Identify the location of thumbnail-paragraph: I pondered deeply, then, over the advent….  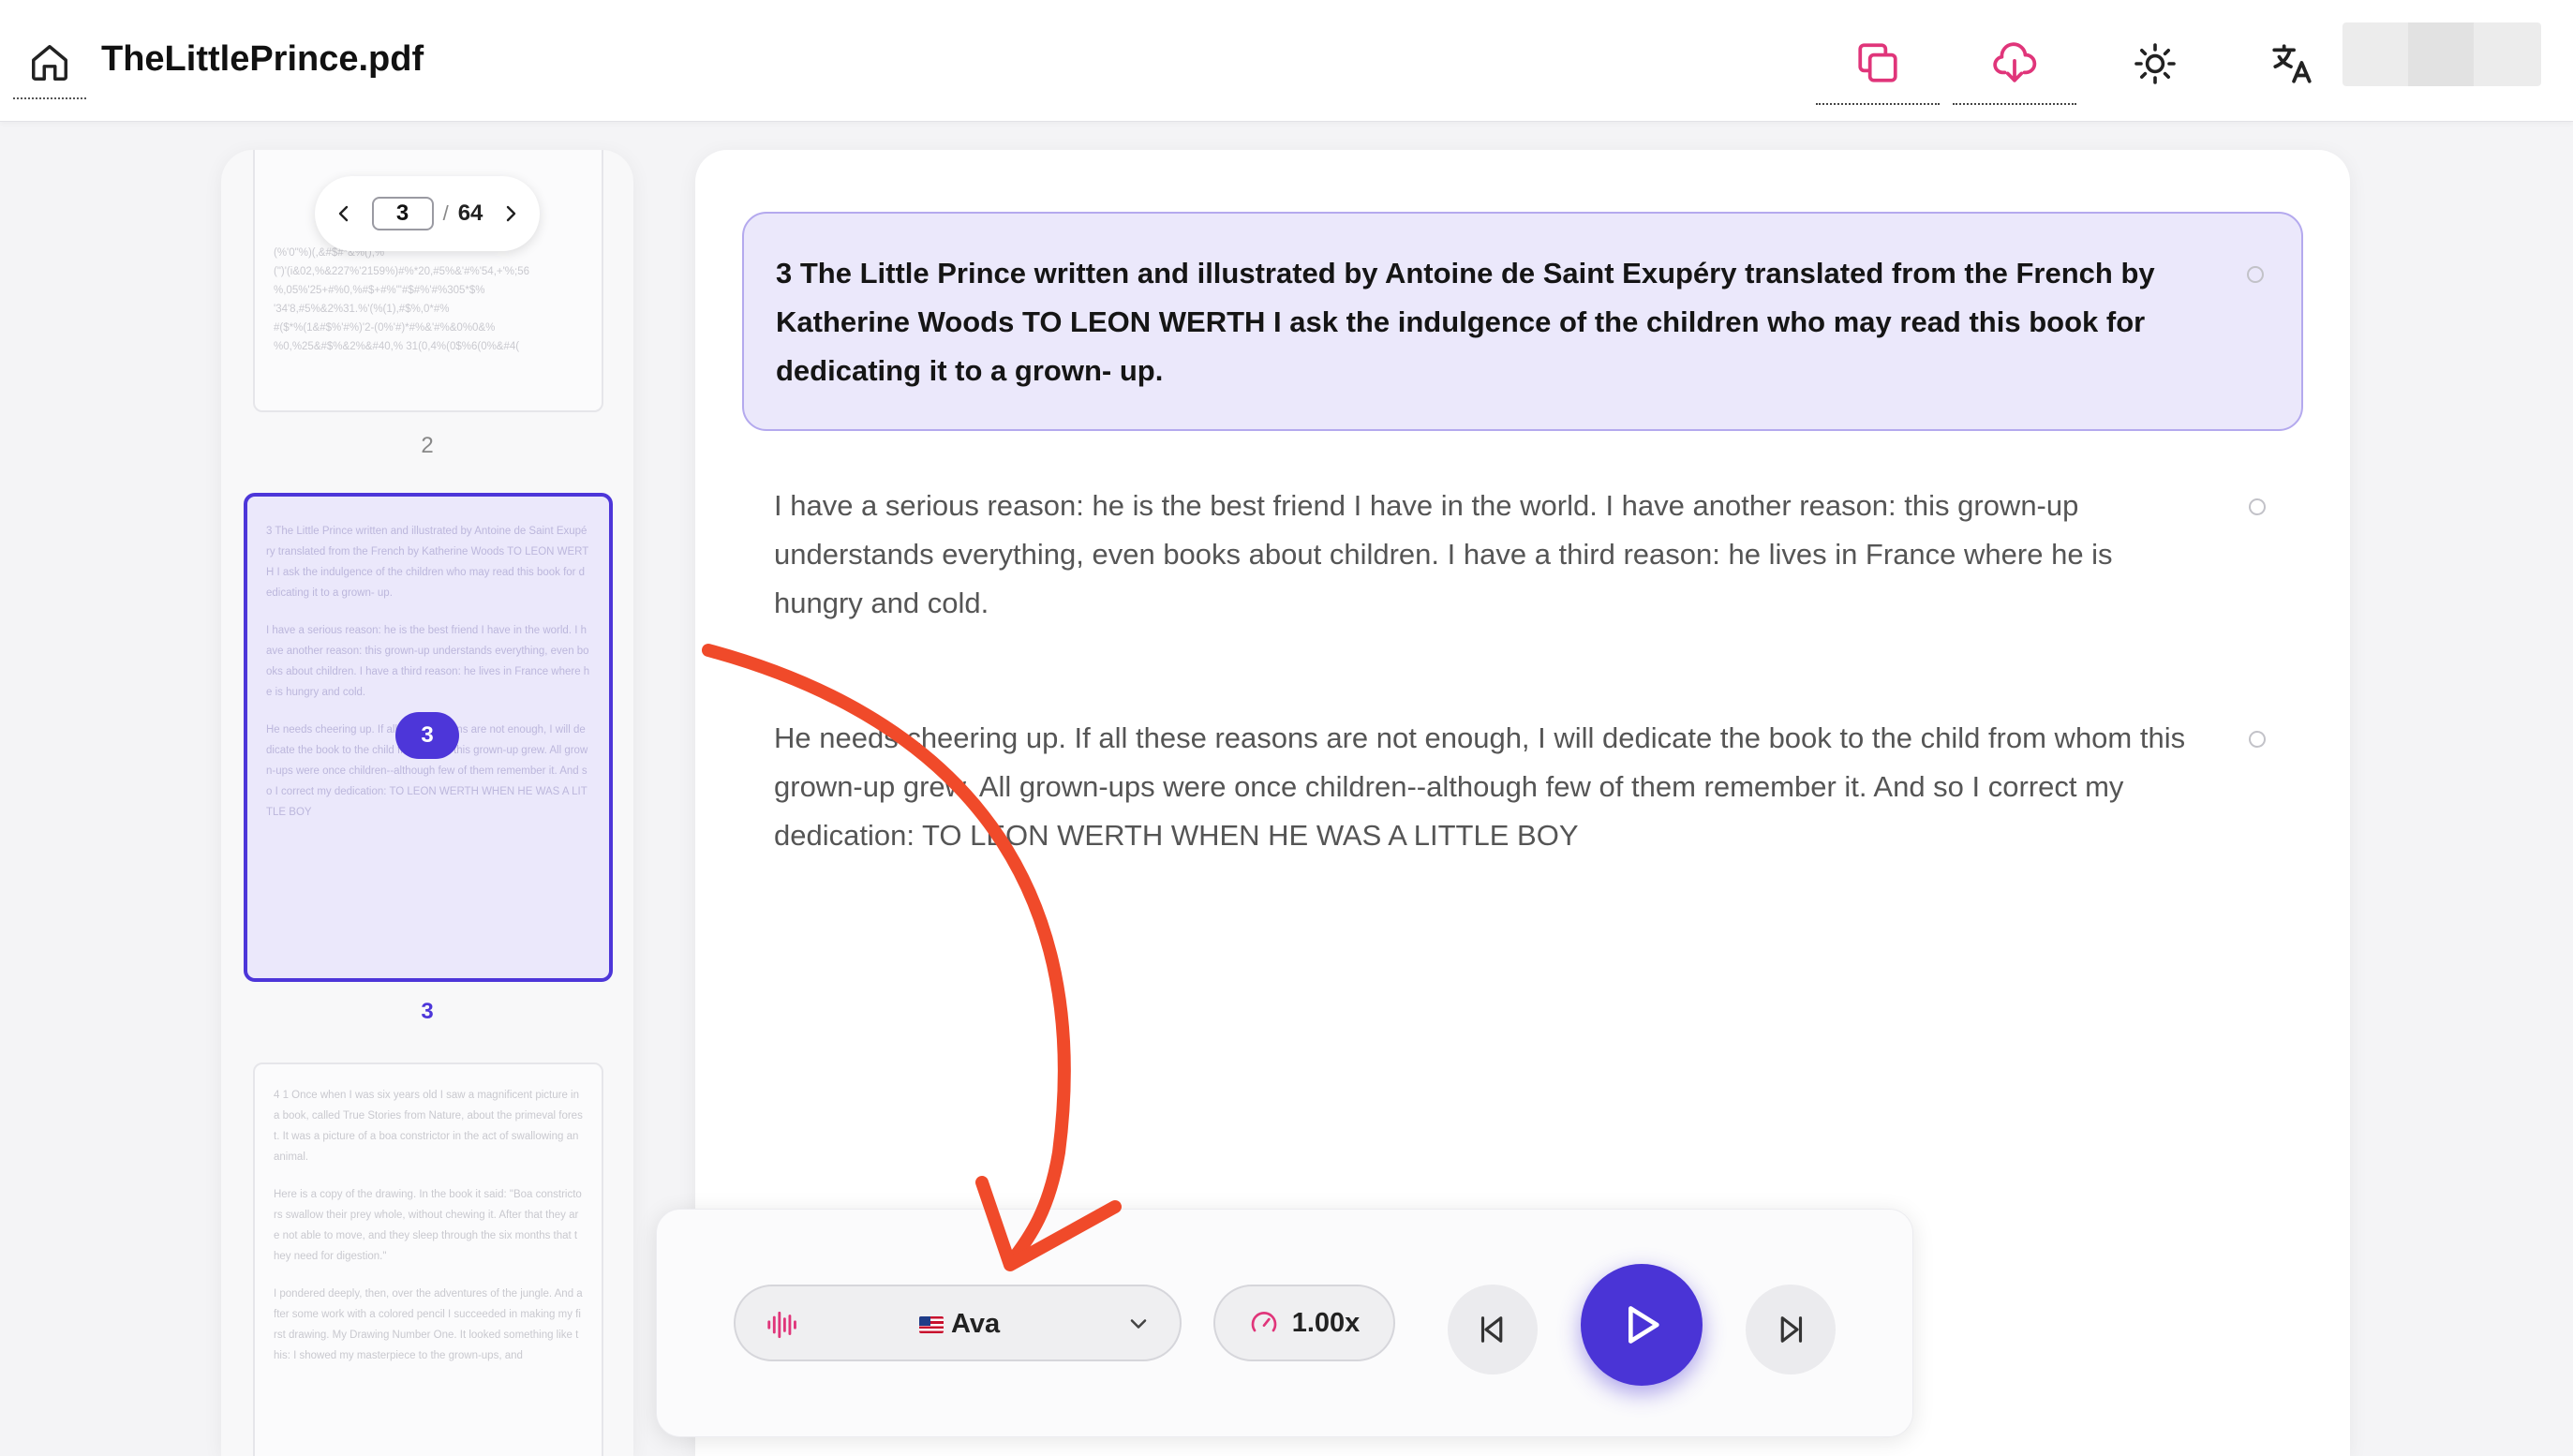
(428, 1324).